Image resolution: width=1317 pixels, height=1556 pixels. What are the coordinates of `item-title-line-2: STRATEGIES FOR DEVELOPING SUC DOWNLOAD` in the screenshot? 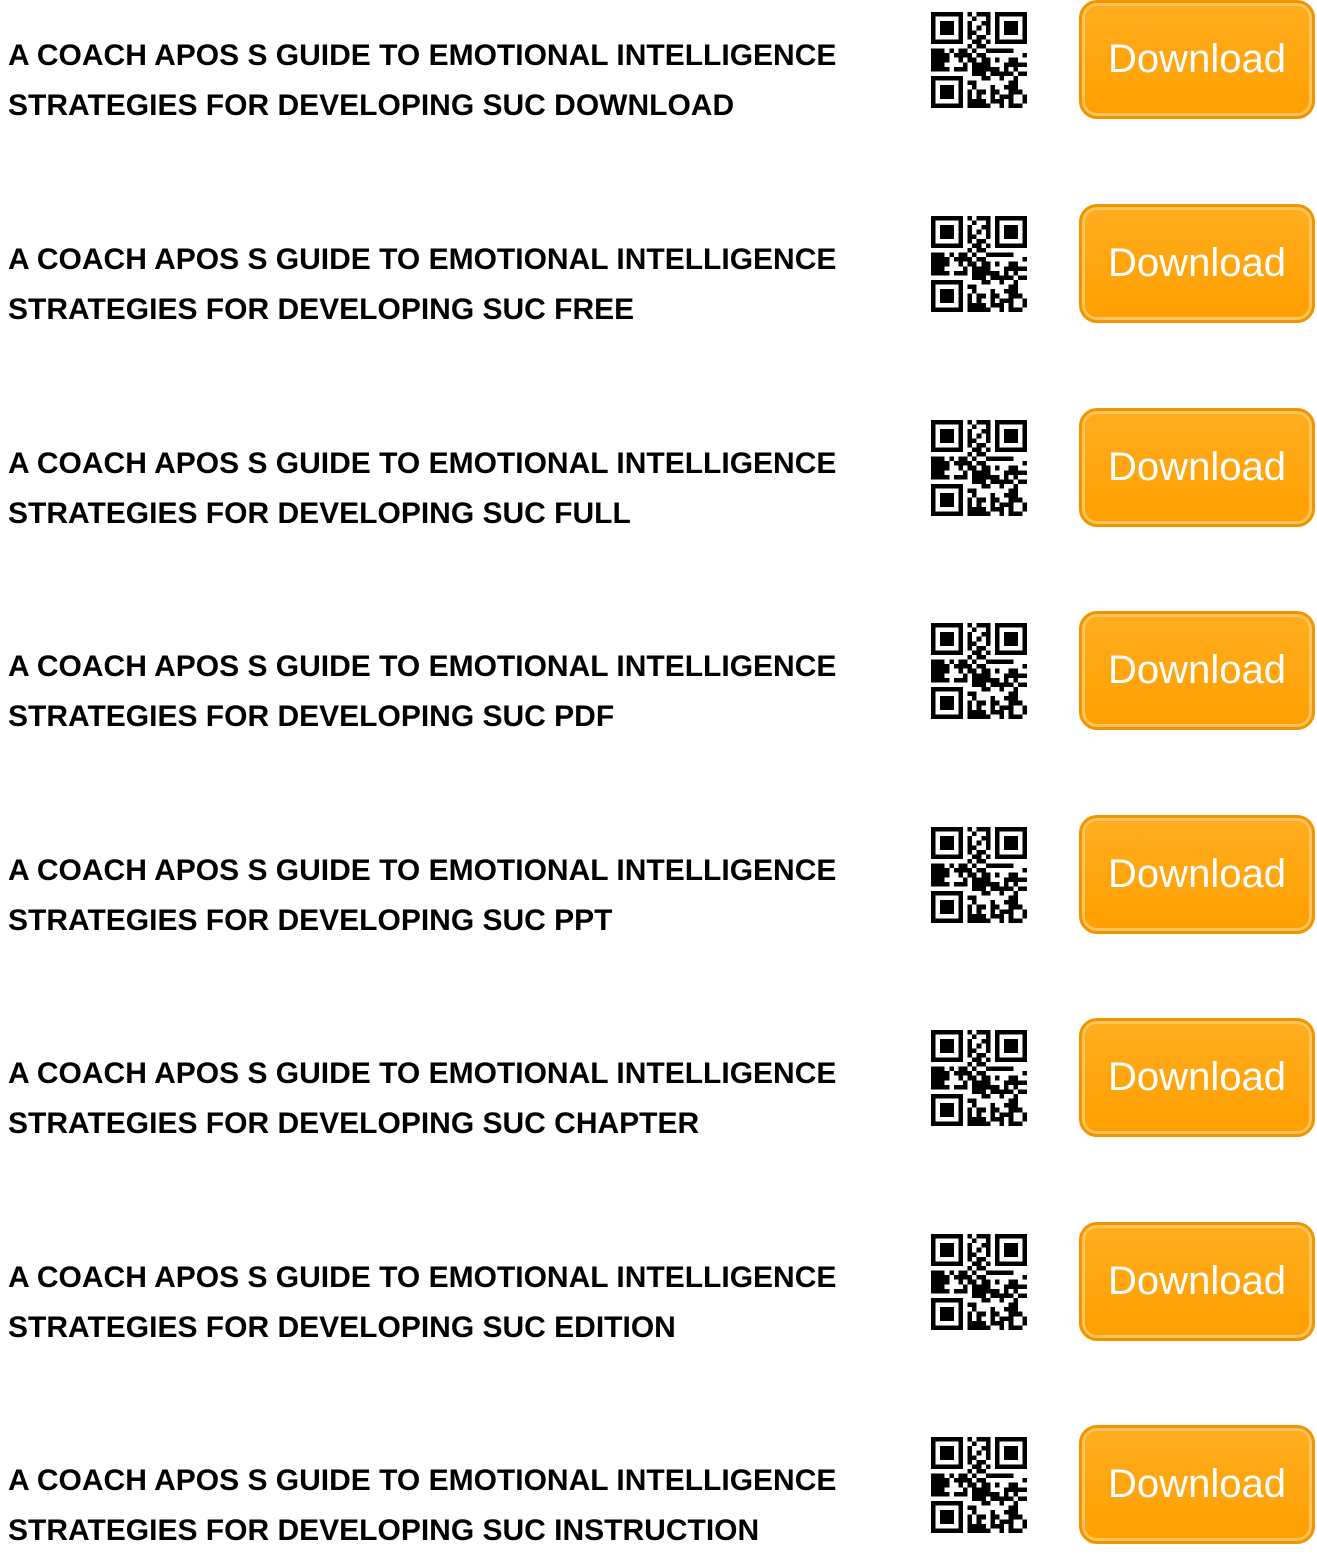 It's located at (371, 105).